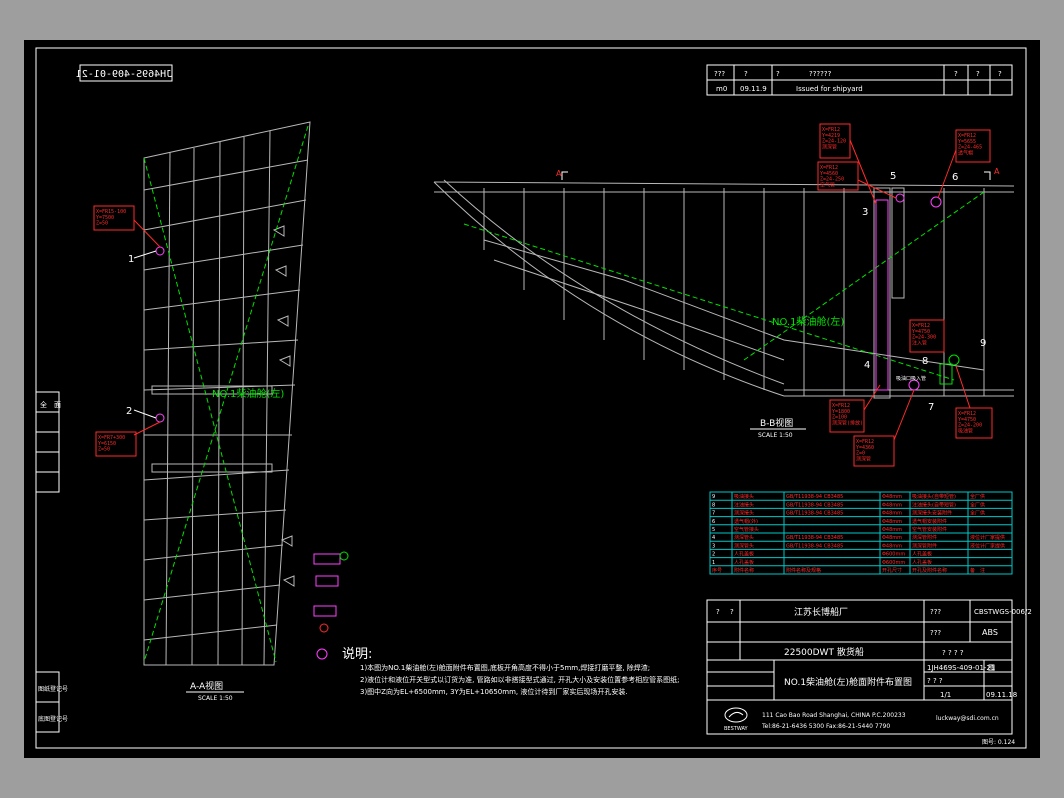  I want to click on parts-header-cell: 开孔及附件名称, so click(929, 570).